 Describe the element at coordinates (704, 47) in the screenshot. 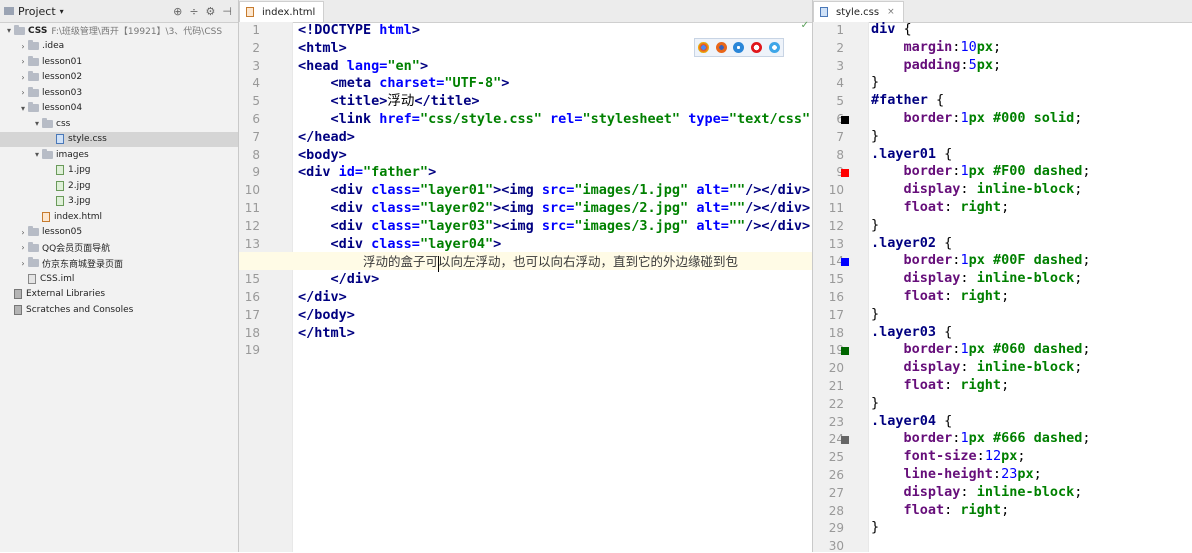

I see `chrome-icon` at that location.